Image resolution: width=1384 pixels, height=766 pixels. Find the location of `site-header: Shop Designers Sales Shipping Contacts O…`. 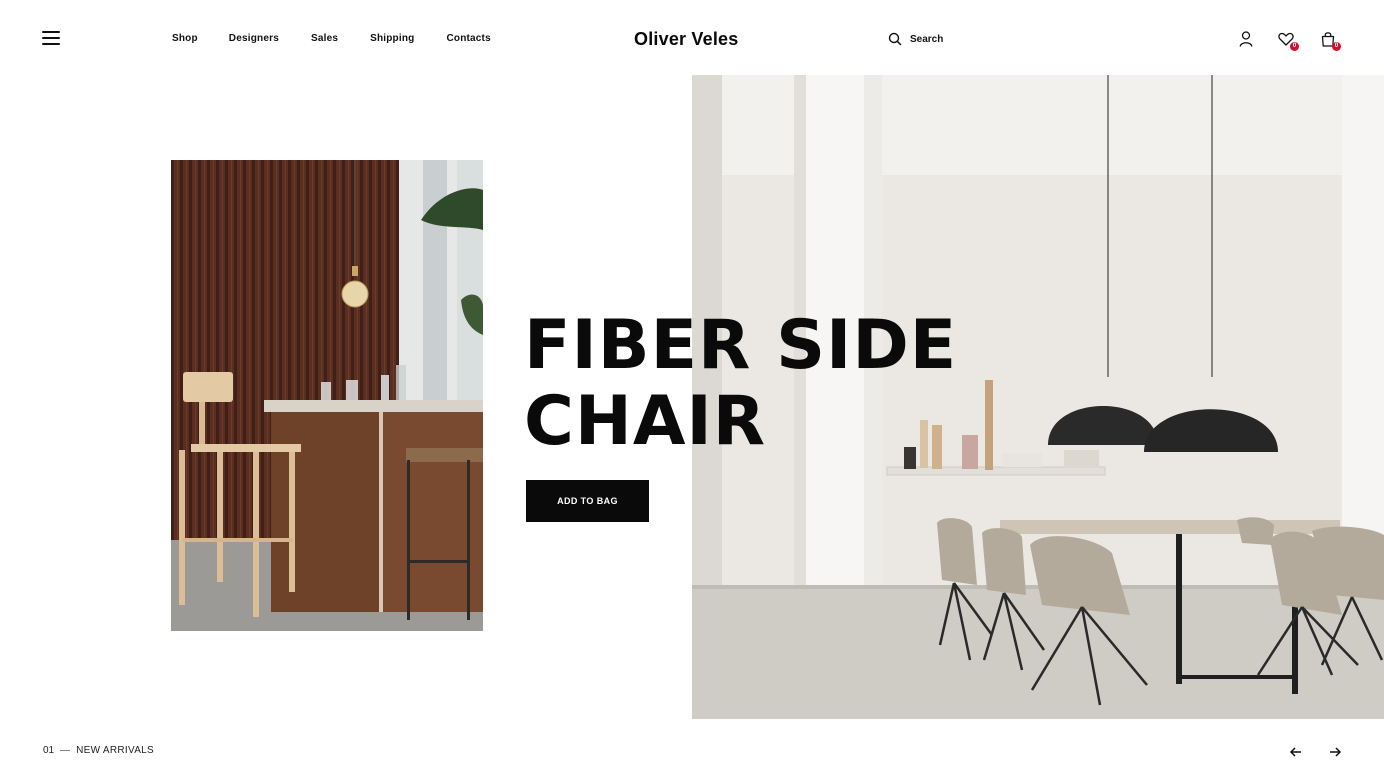

site-header: Shop Designers Sales Shipping Contacts O… is located at coordinates (692, 38).